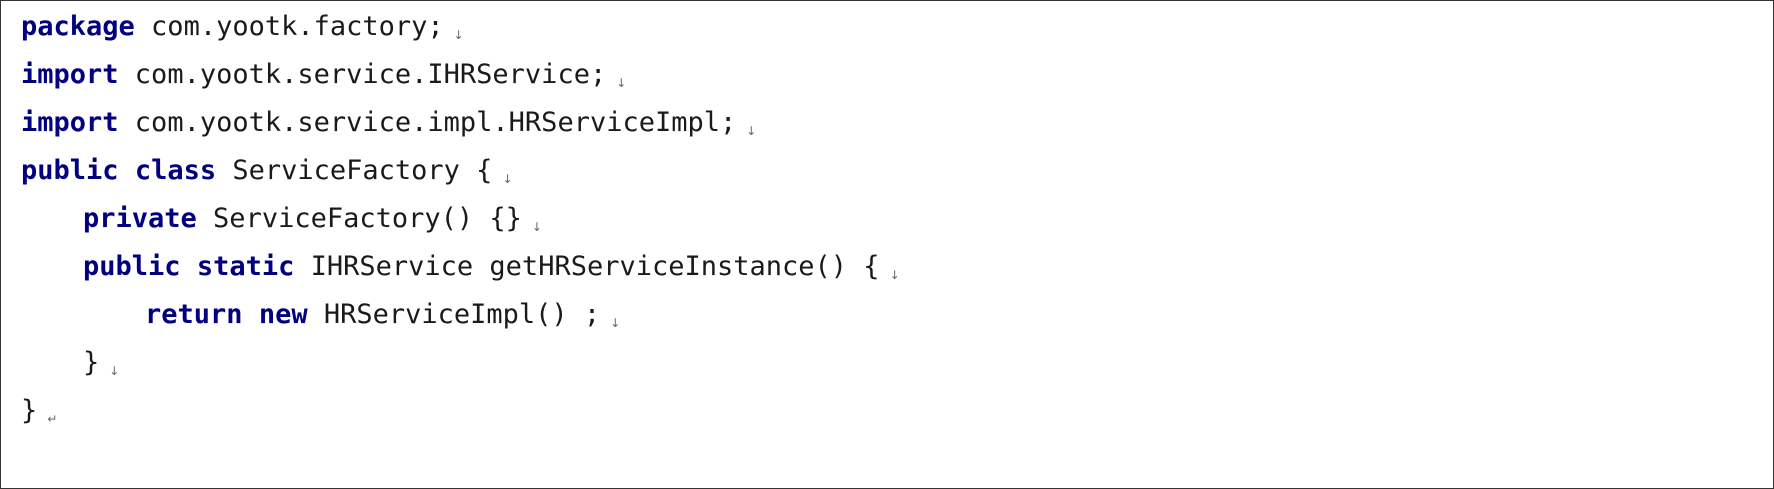  What do you see at coordinates (70, 363) in the screenshot?
I see `code-line-method-close: } ↓` at bounding box center [70, 363].